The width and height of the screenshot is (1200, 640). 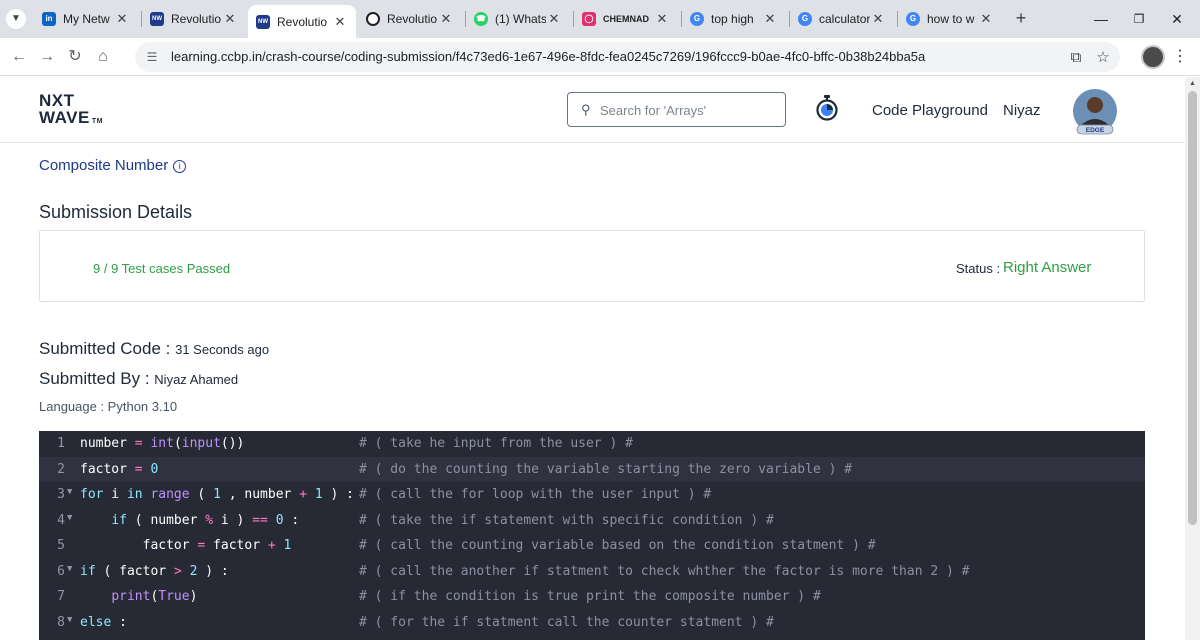 I want to click on minimize-window-icon: —, so click(x=1101, y=19).